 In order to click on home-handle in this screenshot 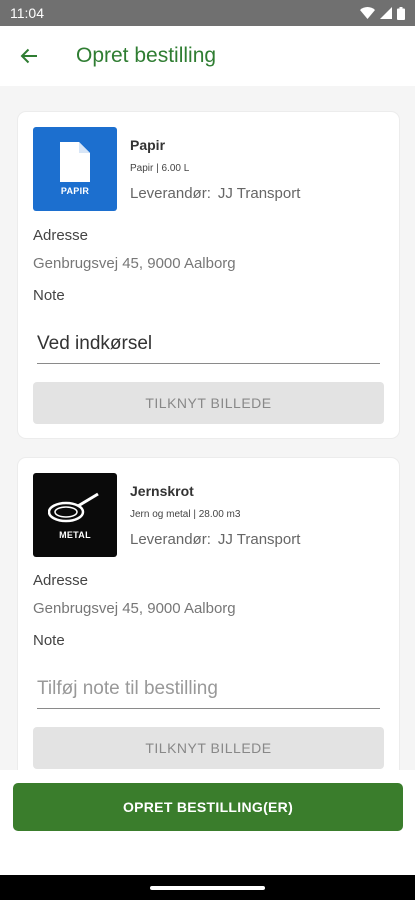, I will do `click(207, 888)`.